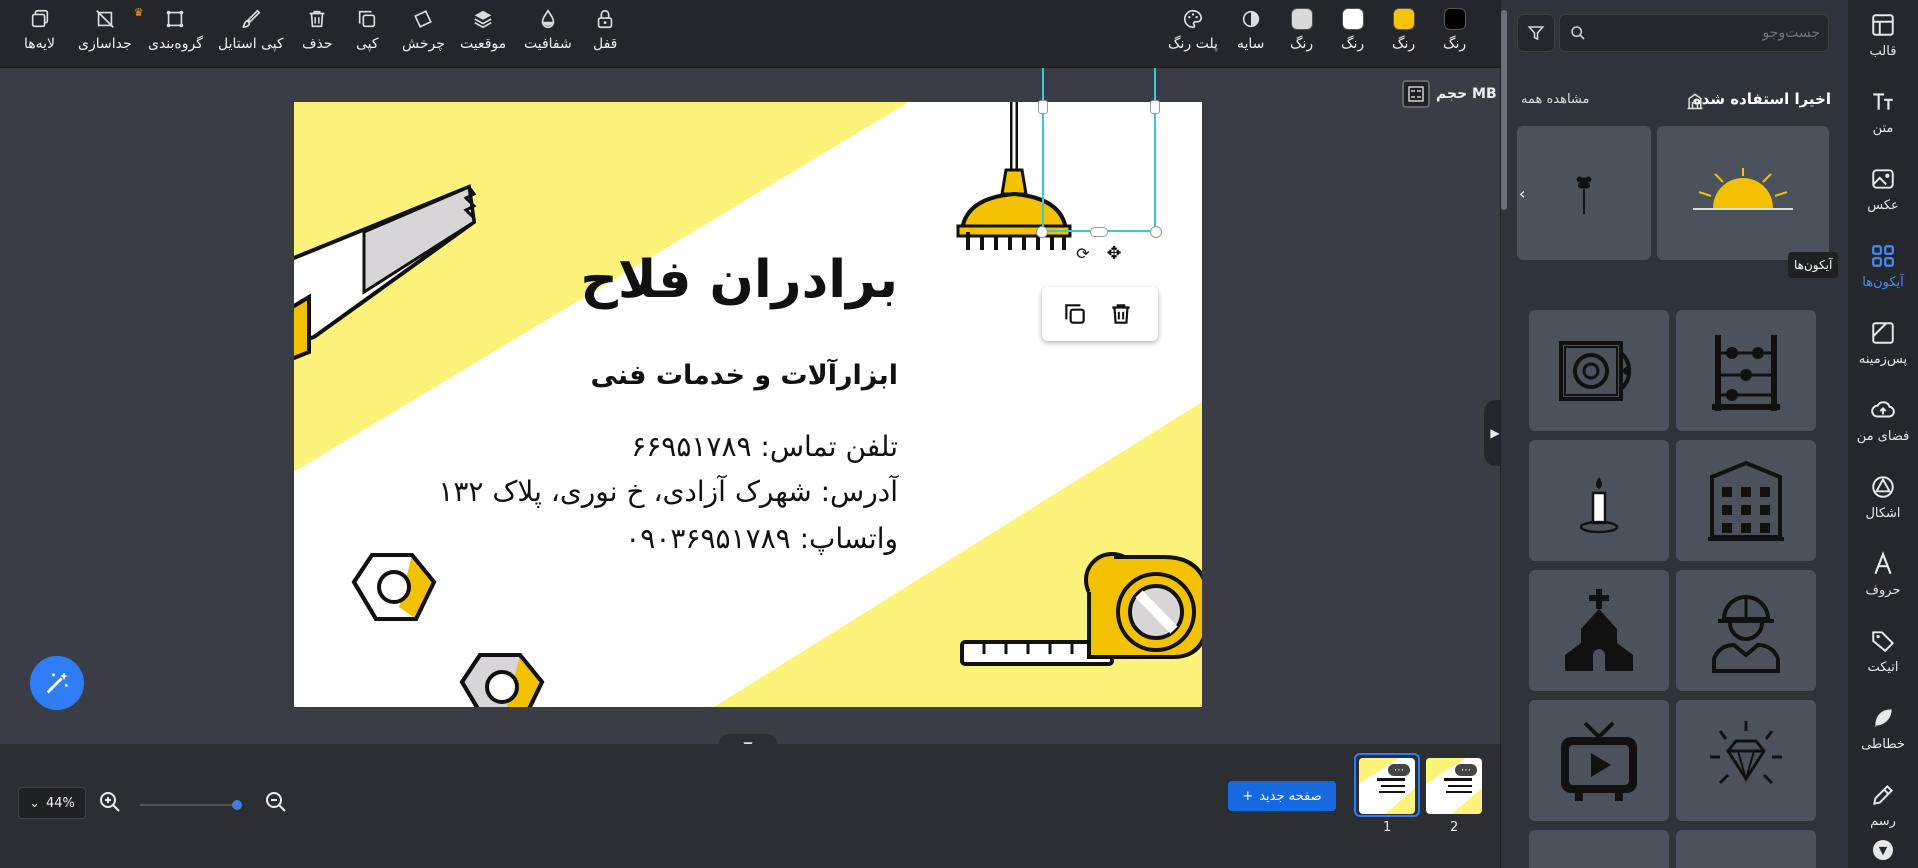  Describe the element at coordinates (483, 19) in the screenshot. I see `stack-icon` at that location.